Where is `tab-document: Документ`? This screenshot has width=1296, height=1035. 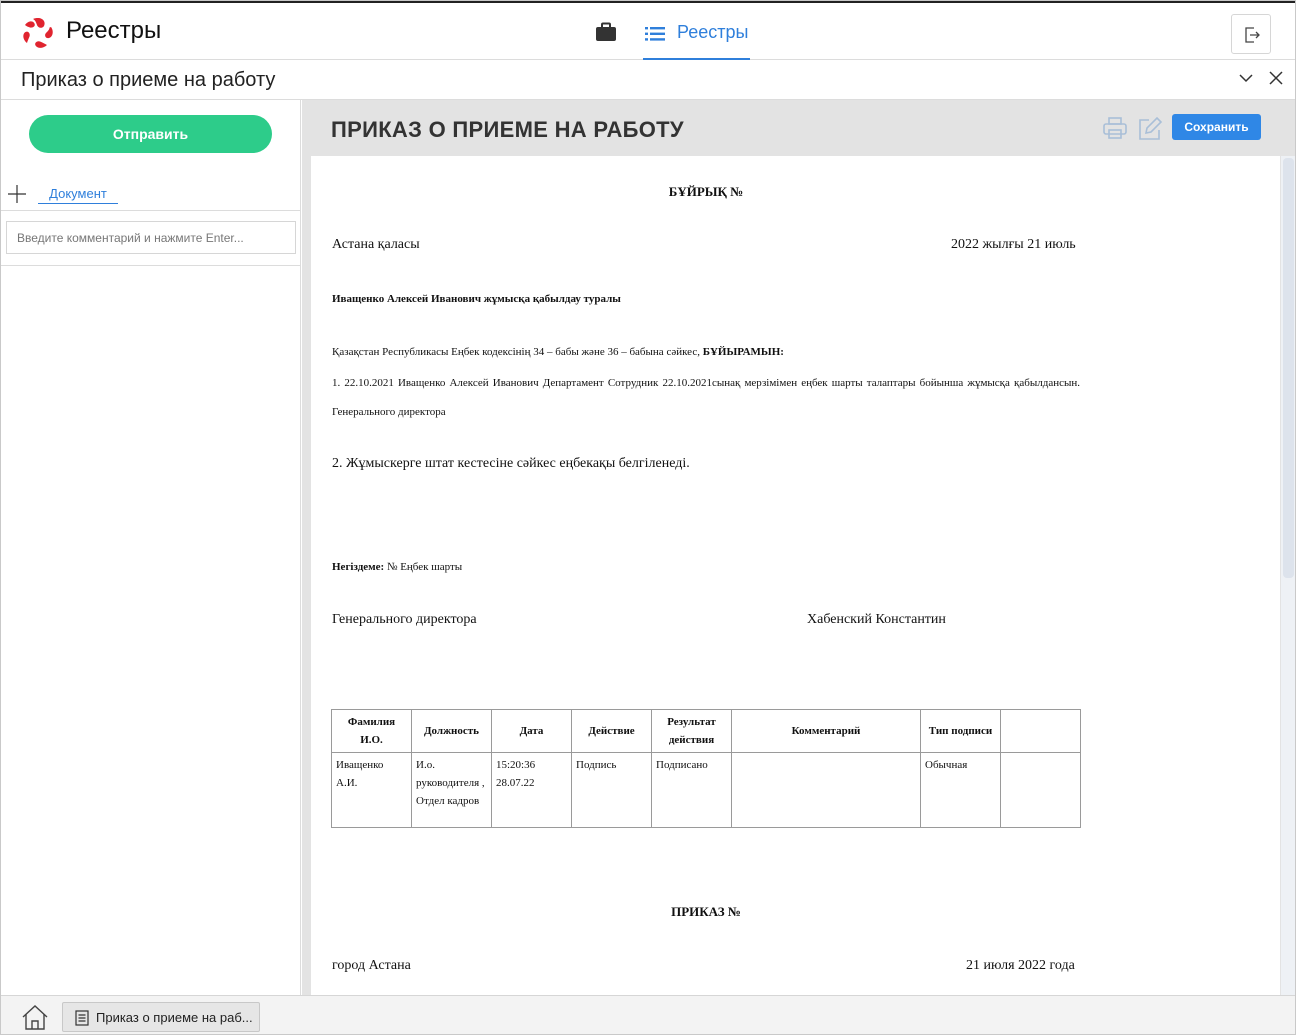 tab-document: Документ is located at coordinates (78, 195).